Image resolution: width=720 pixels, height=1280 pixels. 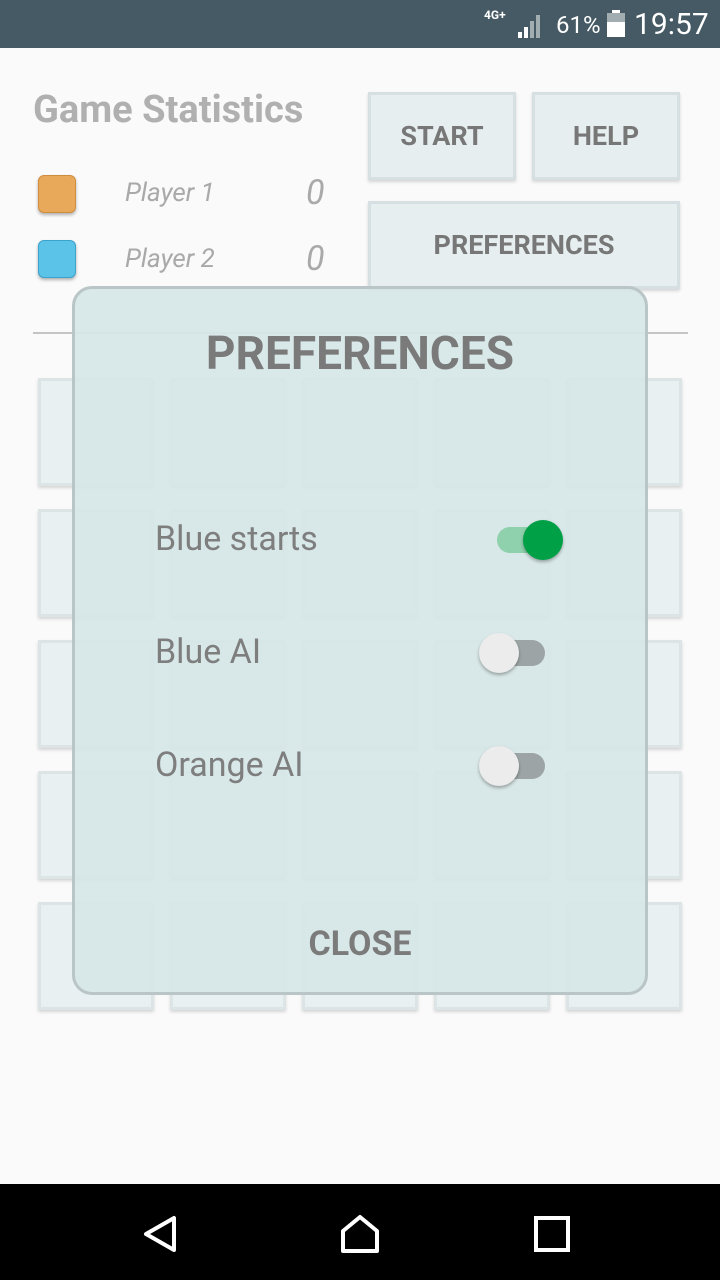 I want to click on status-bar: 4G+ 61% 19:57, so click(x=360, y=24).